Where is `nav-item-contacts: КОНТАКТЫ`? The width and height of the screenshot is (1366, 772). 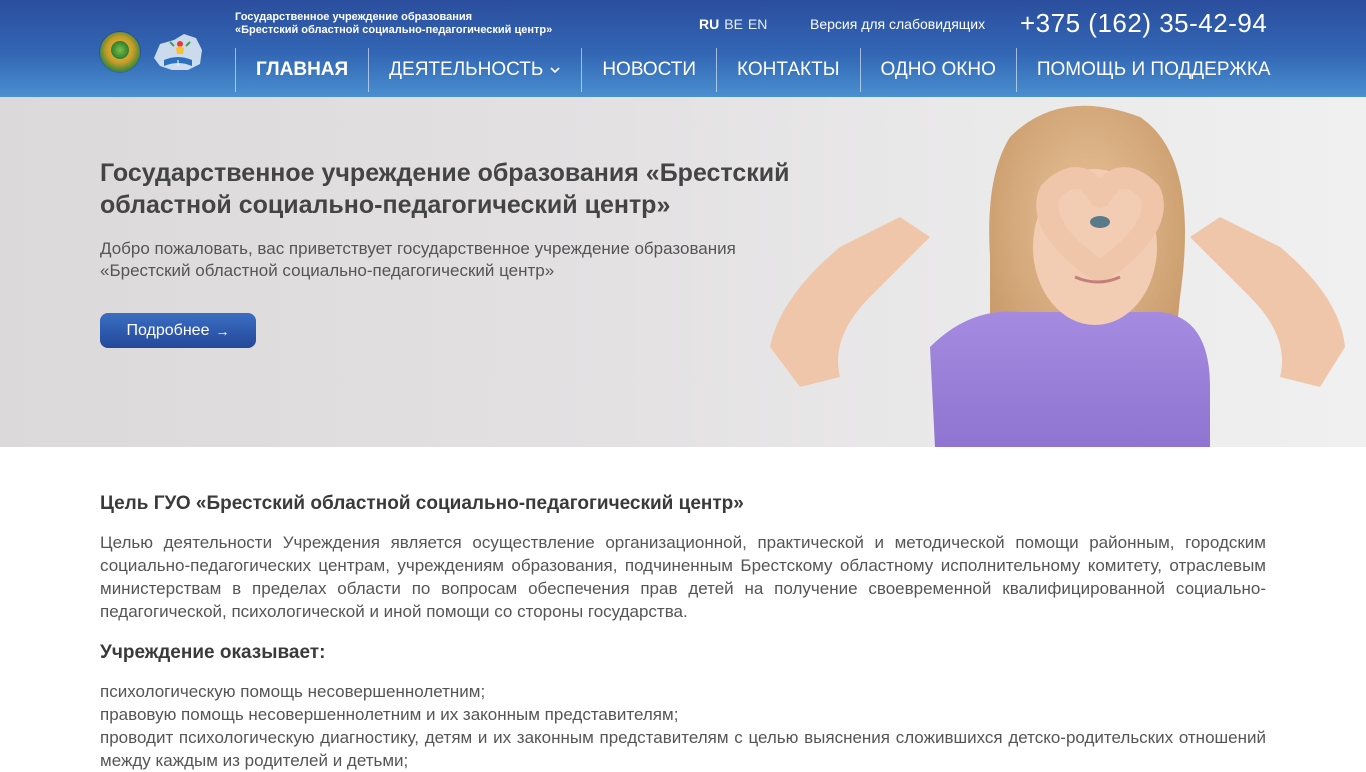 nav-item-contacts: КОНТАКТЫ is located at coordinates (788, 70).